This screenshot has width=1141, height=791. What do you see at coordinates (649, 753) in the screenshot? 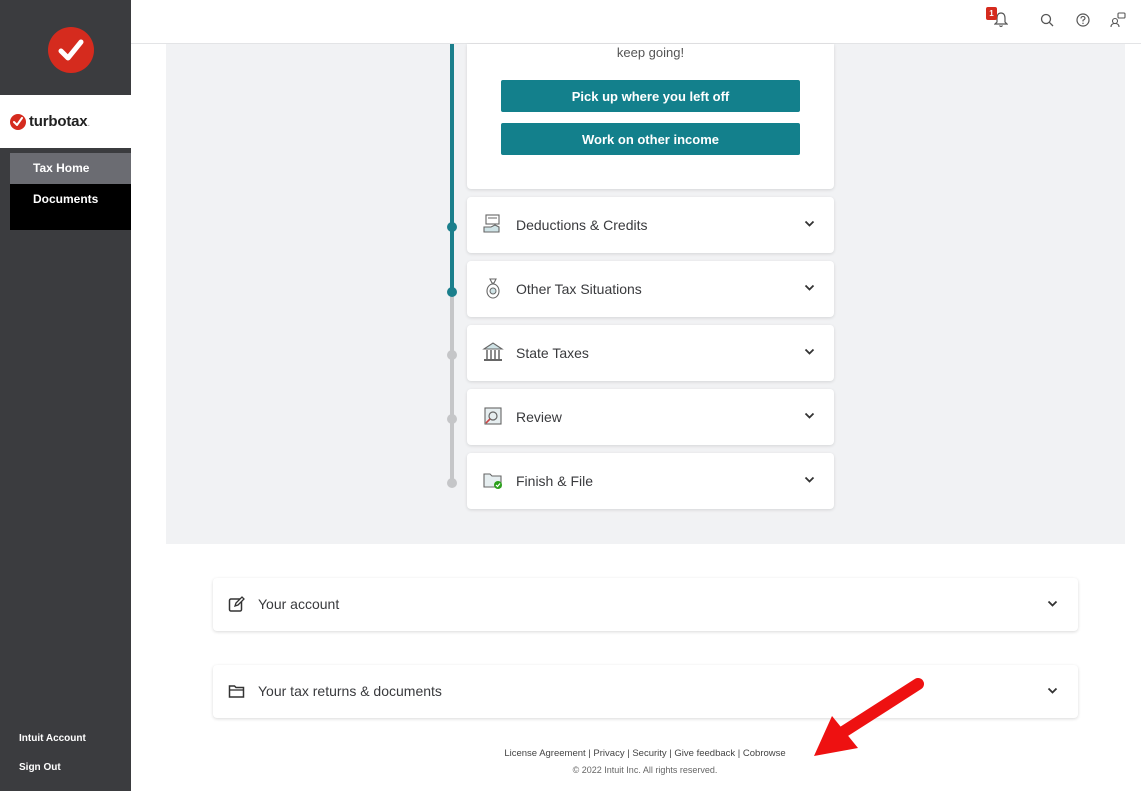
I see `security-link: Security` at bounding box center [649, 753].